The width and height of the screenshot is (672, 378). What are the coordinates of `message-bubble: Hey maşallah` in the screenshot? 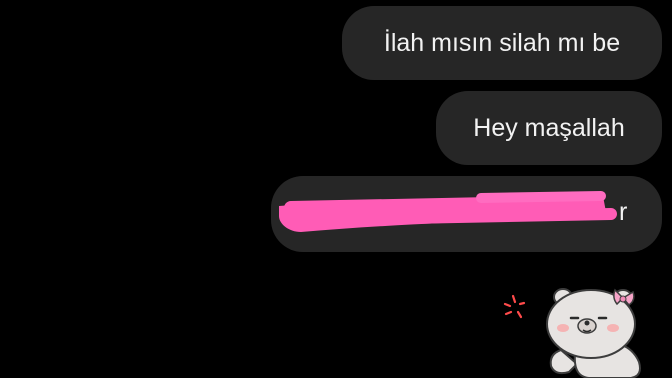 It's located at (549, 128).